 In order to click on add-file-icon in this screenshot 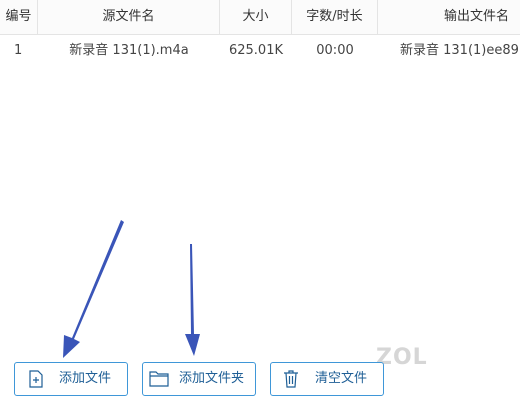, I will do `click(36, 381)`.